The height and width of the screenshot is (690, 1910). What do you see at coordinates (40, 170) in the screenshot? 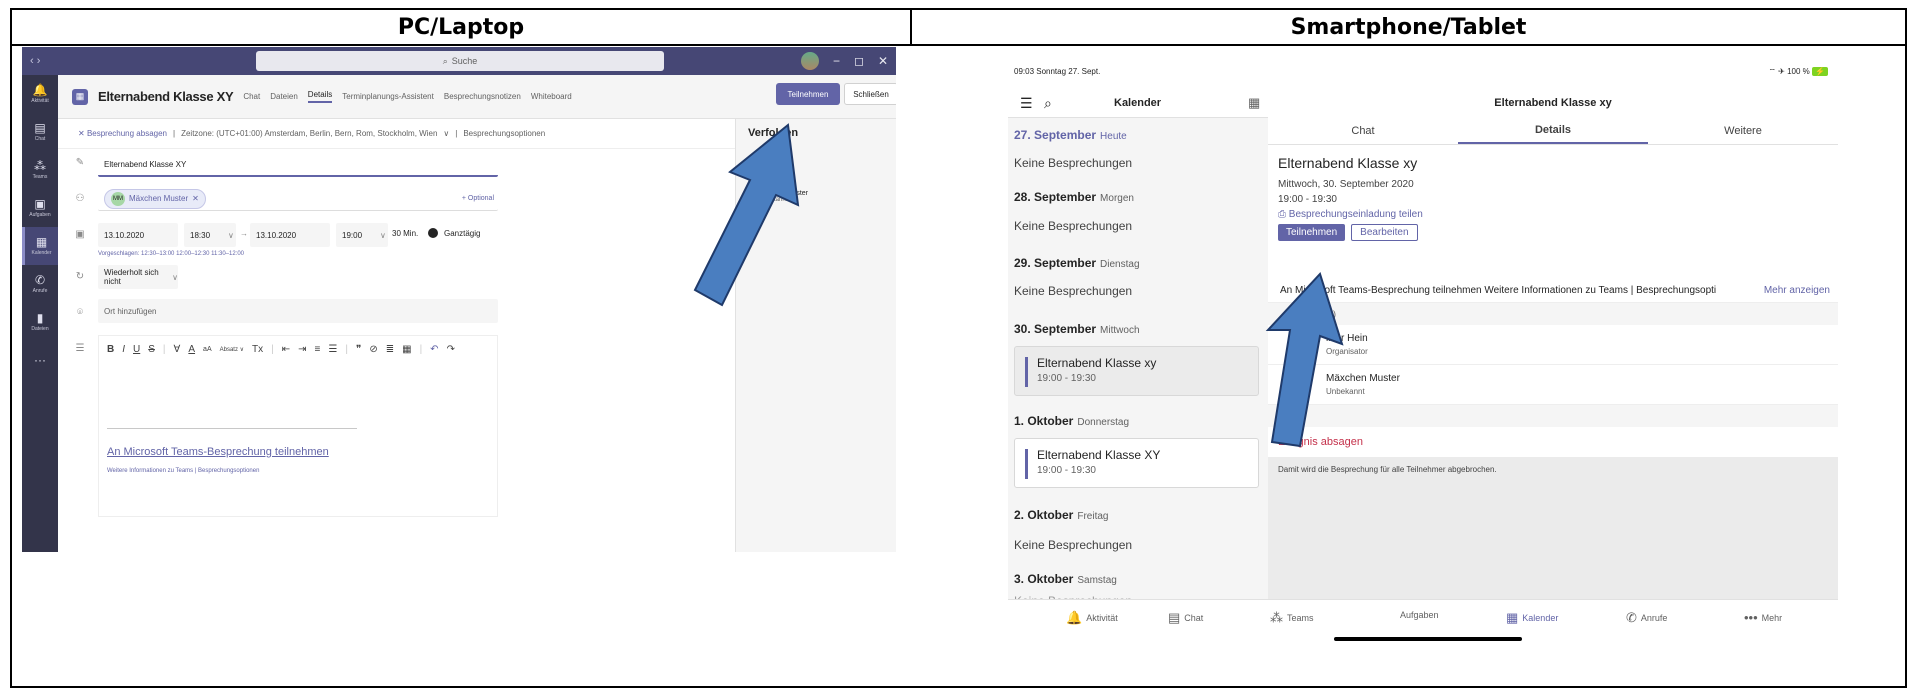
I see `rail-item-teams: ⁂ Teams` at bounding box center [40, 170].